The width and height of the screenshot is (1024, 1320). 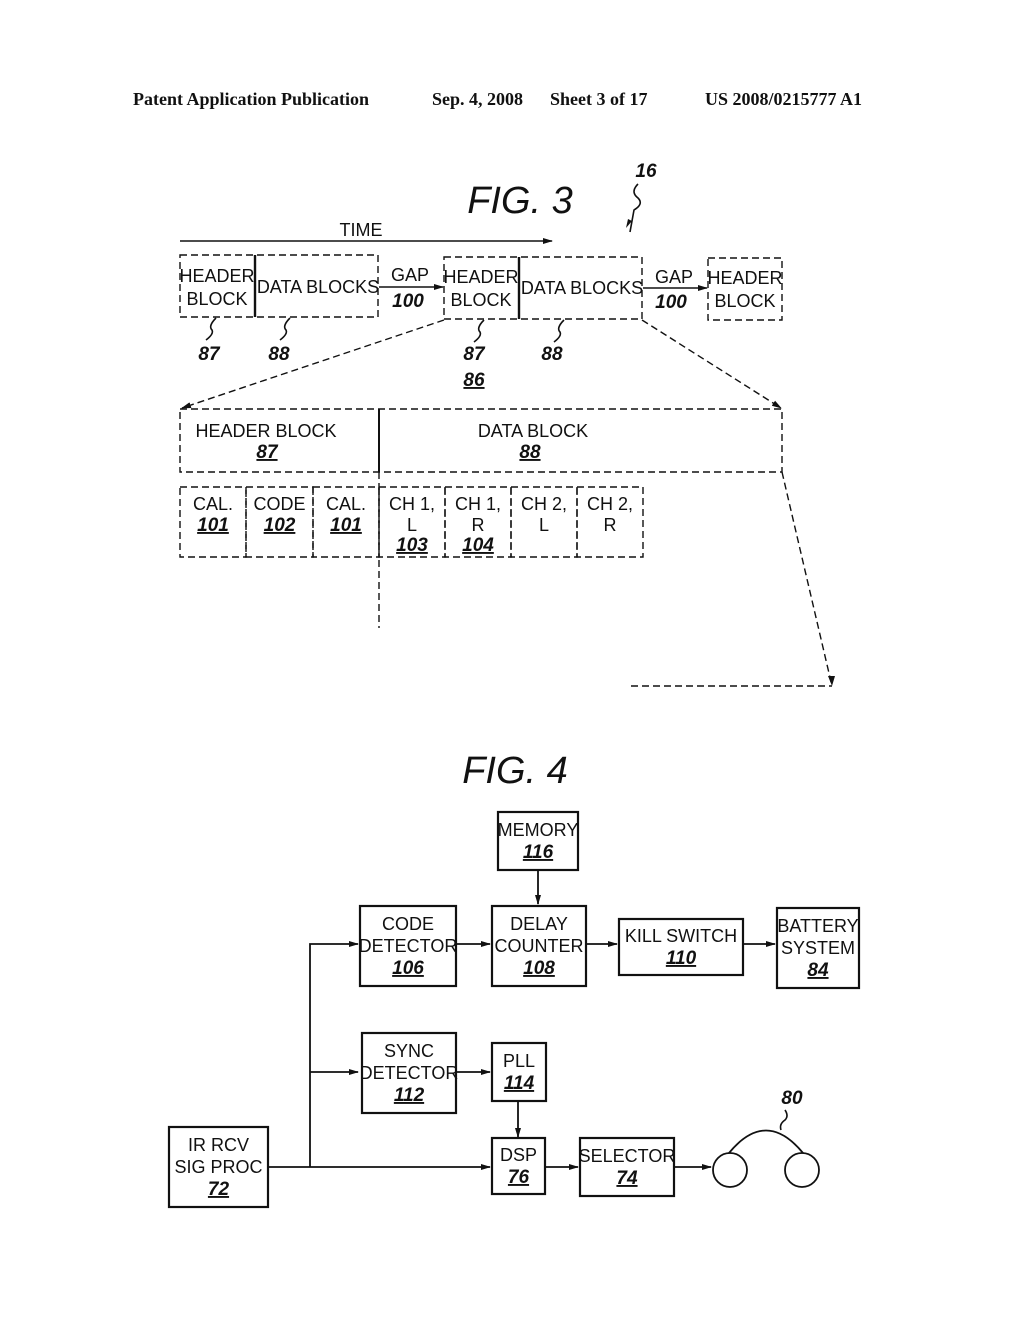 What do you see at coordinates (279, 504) in the screenshot?
I see `cell-label: CODE` at bounding box center [279, 504].